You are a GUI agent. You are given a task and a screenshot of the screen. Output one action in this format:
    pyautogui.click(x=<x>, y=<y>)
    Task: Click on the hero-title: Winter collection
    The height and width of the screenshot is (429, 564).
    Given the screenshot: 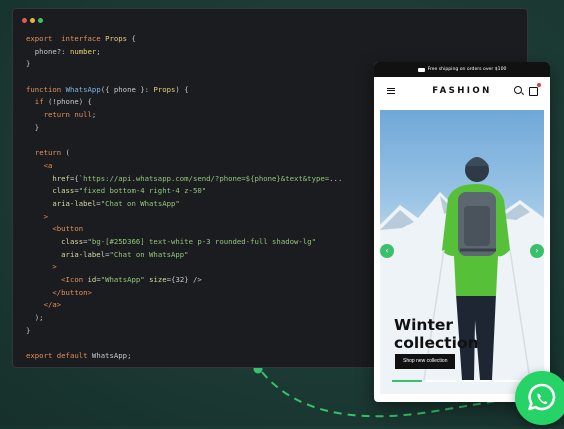 What is the action you would take?
    pyautogui.click(x=436, y=334)
    